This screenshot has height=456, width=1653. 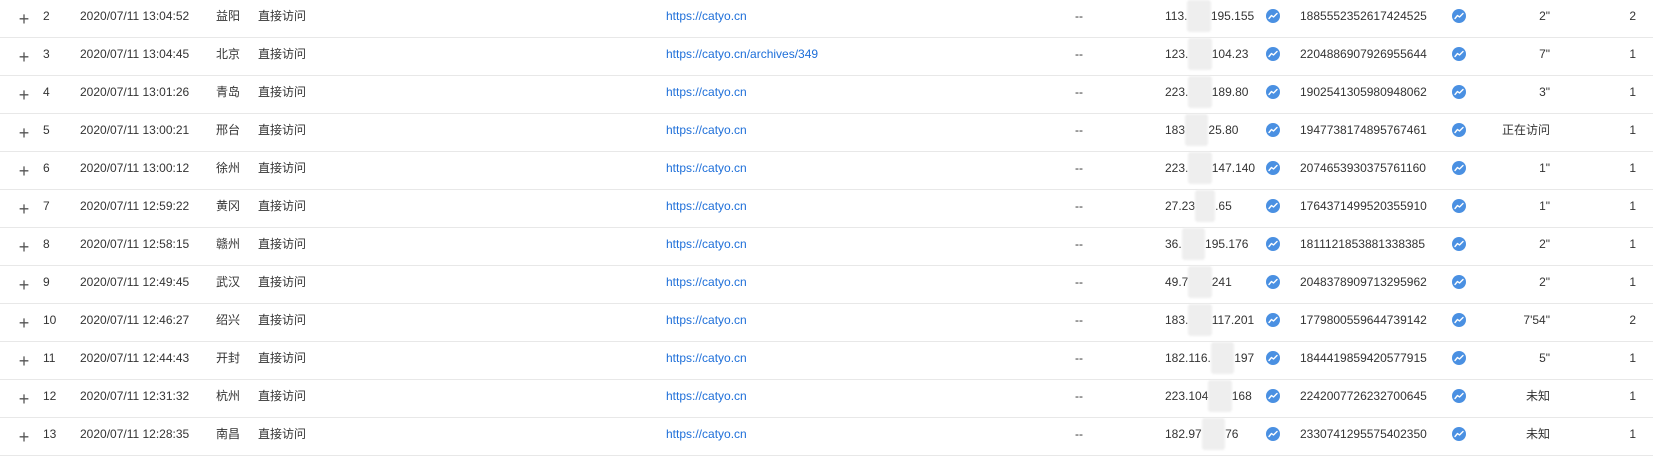 What do you see at coordinates (46, 54) in the screenshot?
I see `row-index: 3` at bounding box center [46, 54].